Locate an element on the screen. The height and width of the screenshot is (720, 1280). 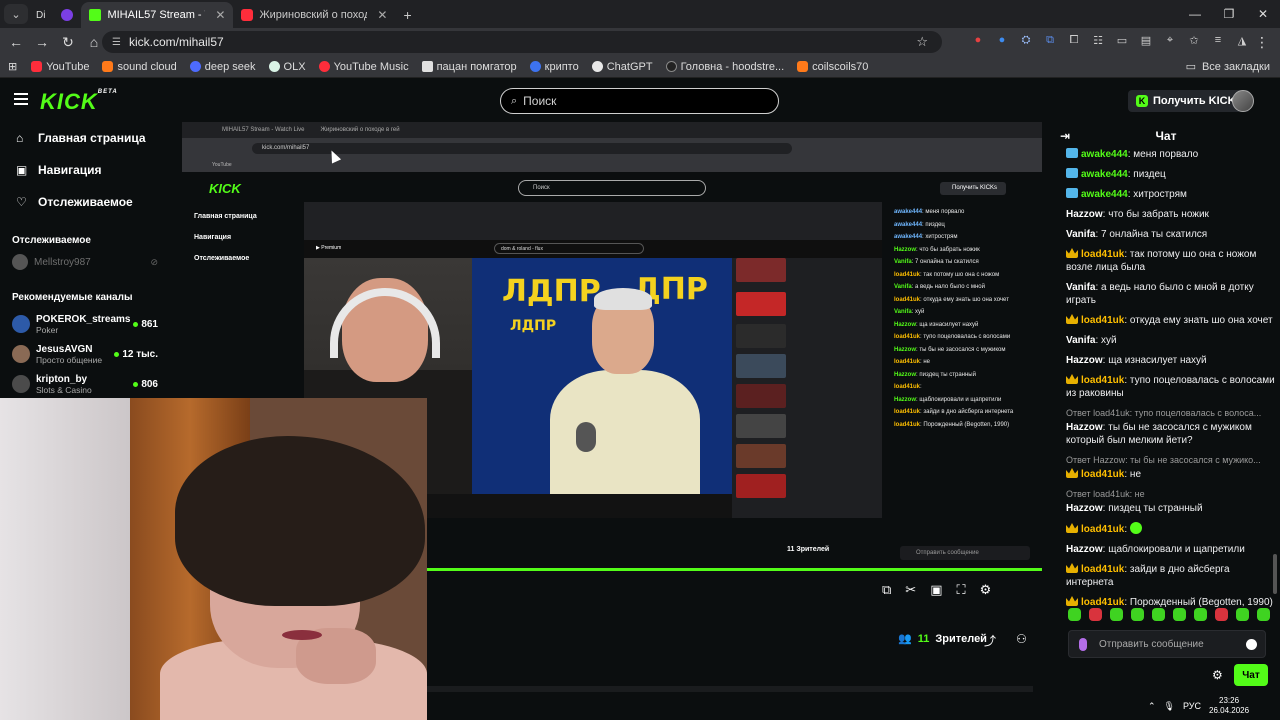
wallet-icon: ▤ is located at coordinates (1146, 40).